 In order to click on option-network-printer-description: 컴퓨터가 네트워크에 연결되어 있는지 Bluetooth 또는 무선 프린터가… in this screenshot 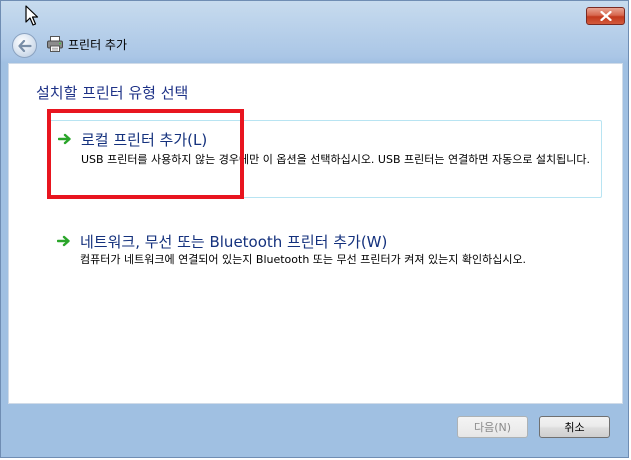, I will do `click(303, 259)`.